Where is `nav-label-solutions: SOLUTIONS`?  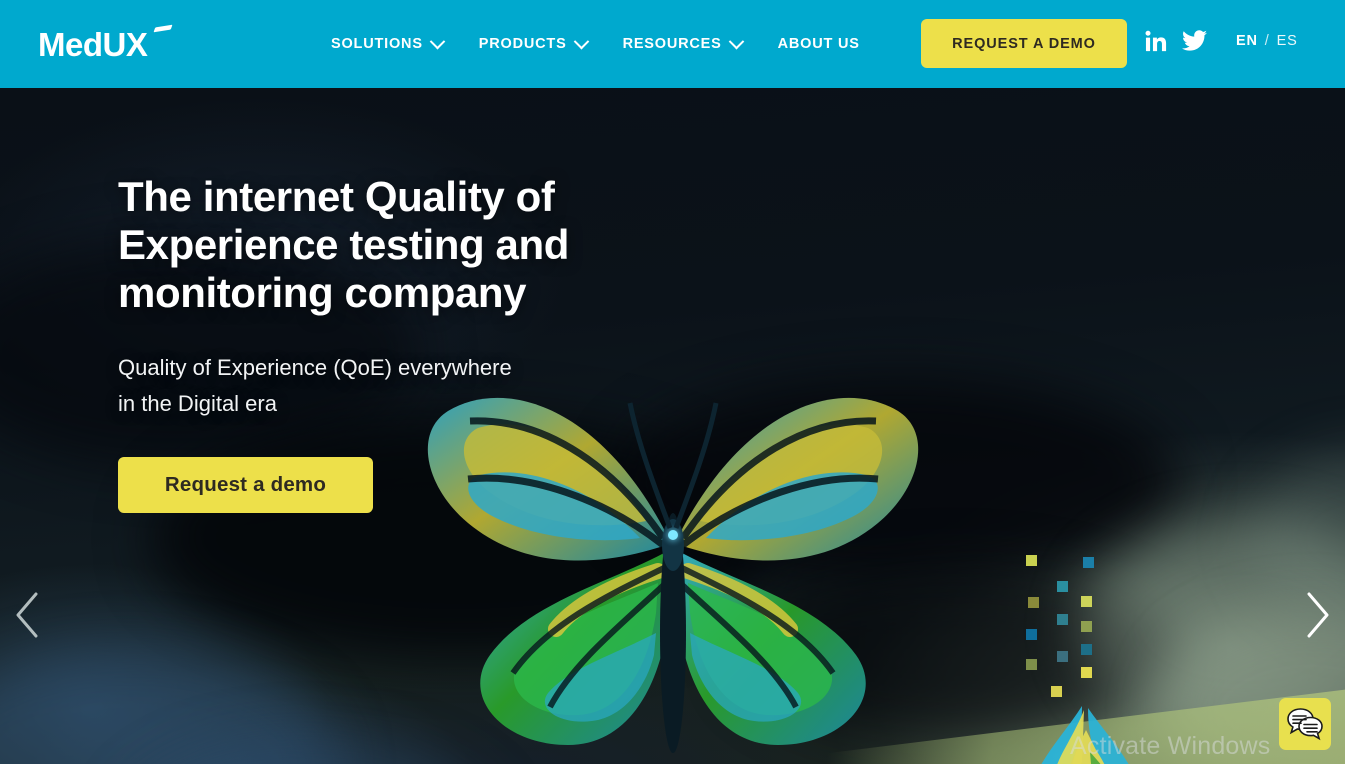
nav-label-solutions: SOLUTIONS is located at coordinates (377, 44).